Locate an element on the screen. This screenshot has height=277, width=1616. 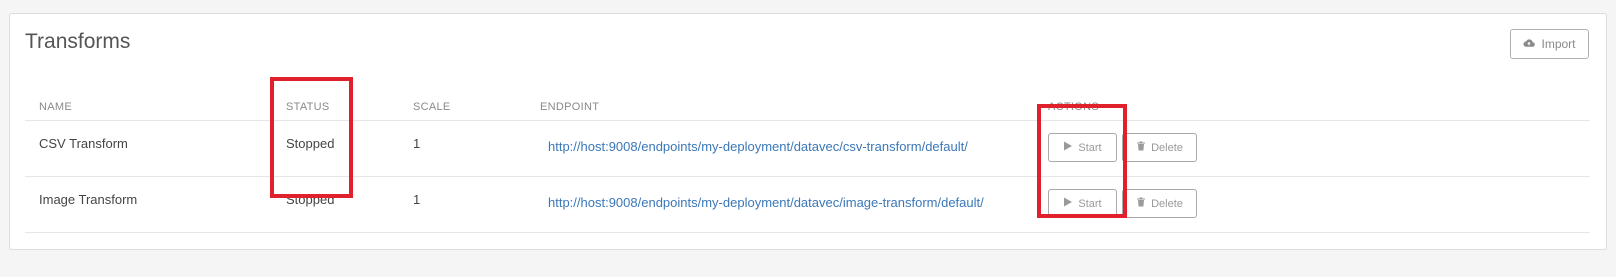
transform-name: CSV Transform is located at coordinates (83, 143).